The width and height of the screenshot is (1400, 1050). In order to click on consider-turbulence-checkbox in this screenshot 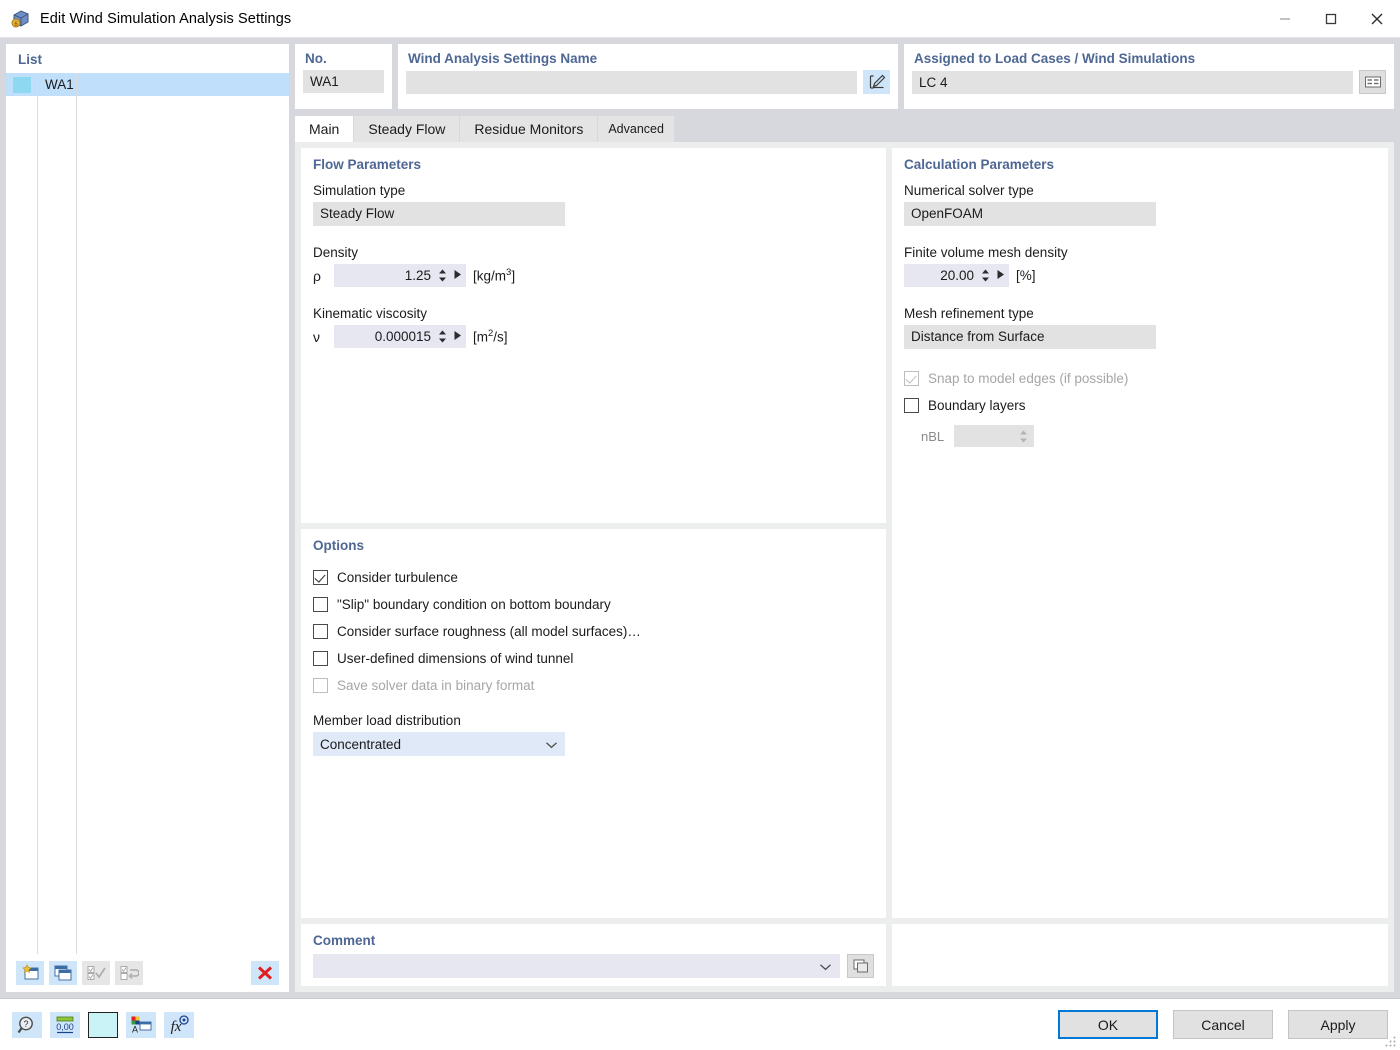, I will do `click(320, 577)`.